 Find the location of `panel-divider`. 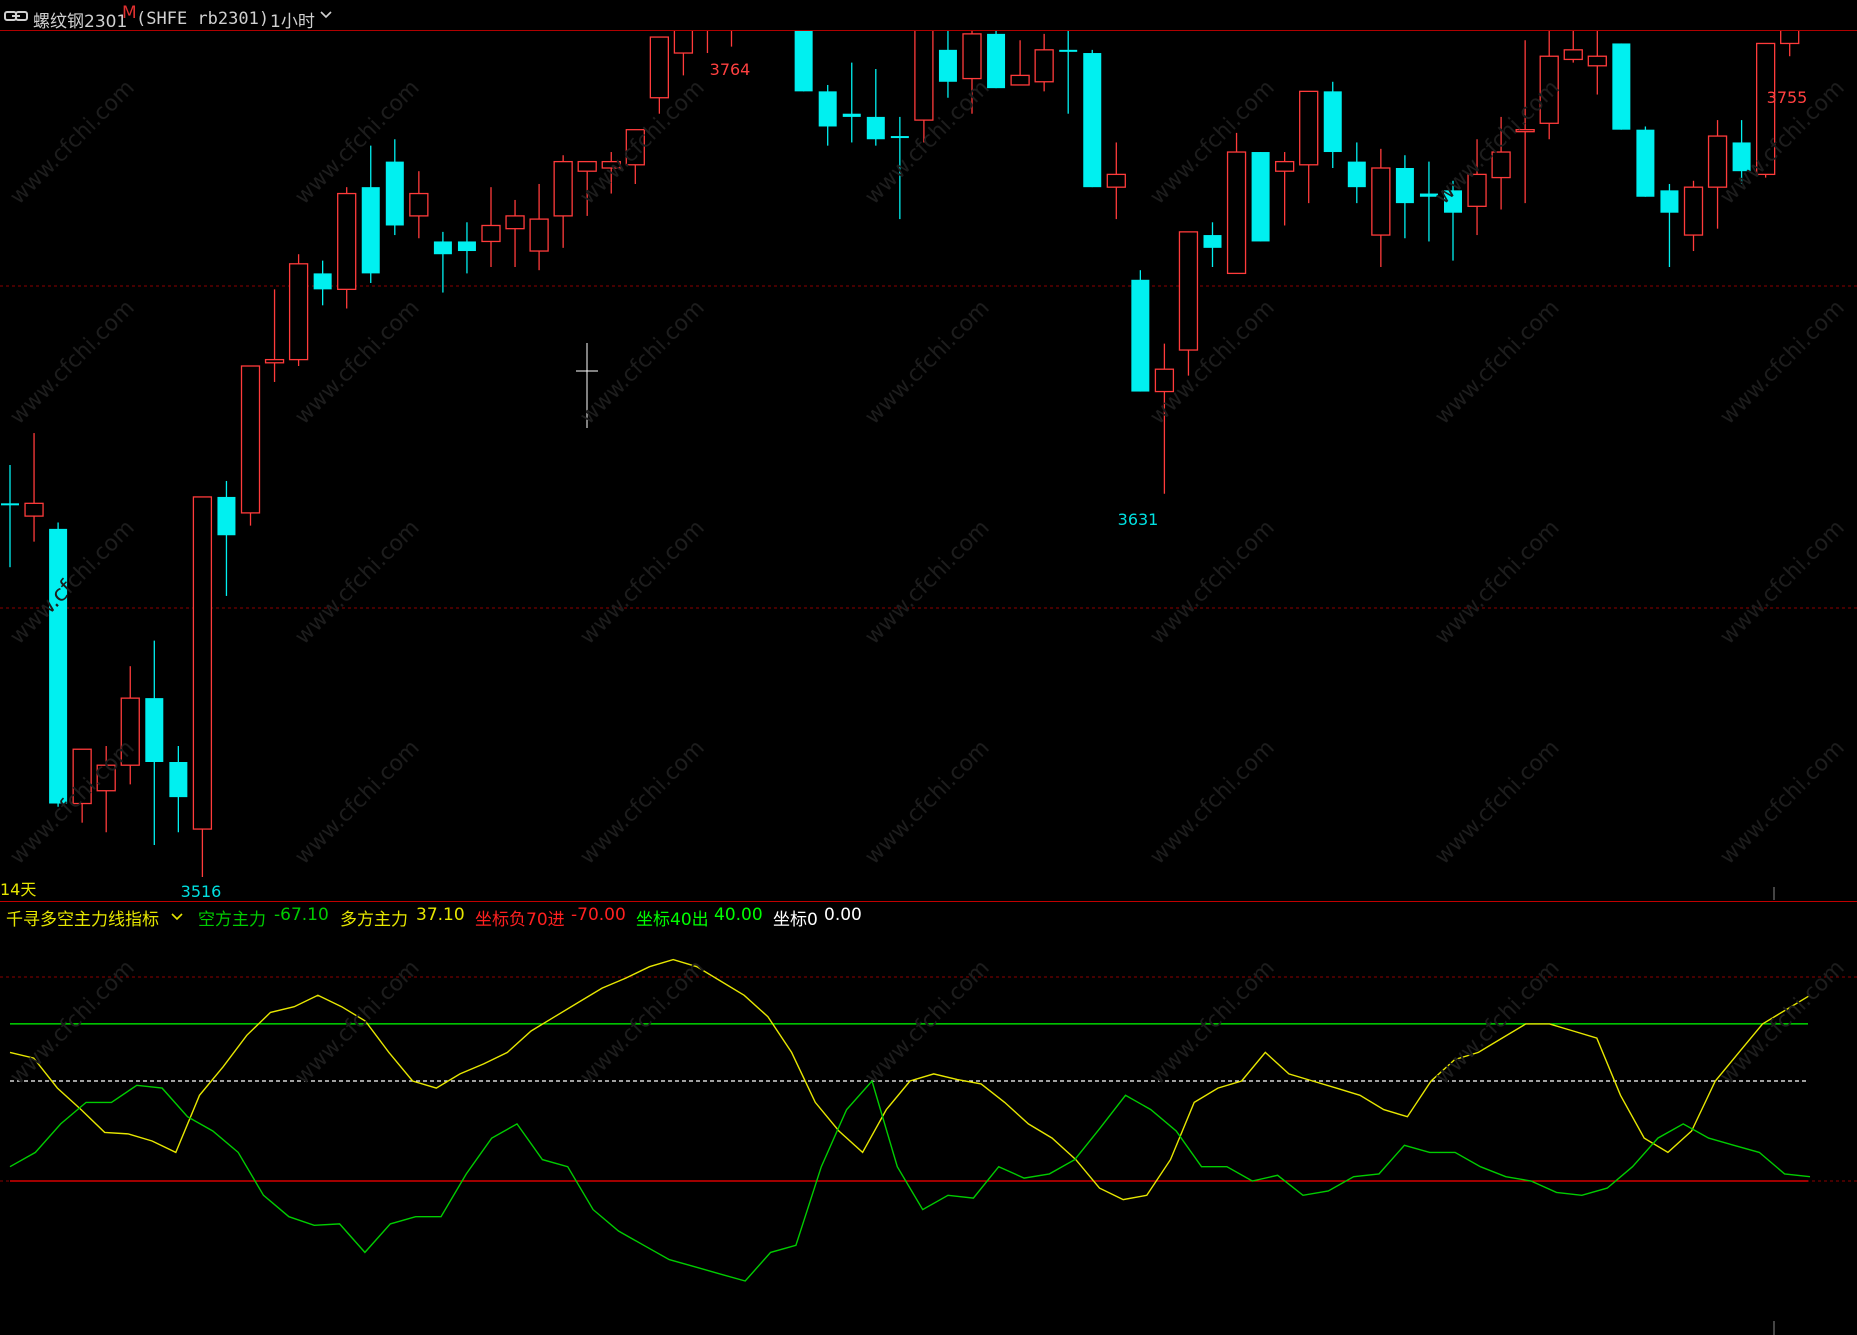

panel-divider is located at coordinates (928, 901).